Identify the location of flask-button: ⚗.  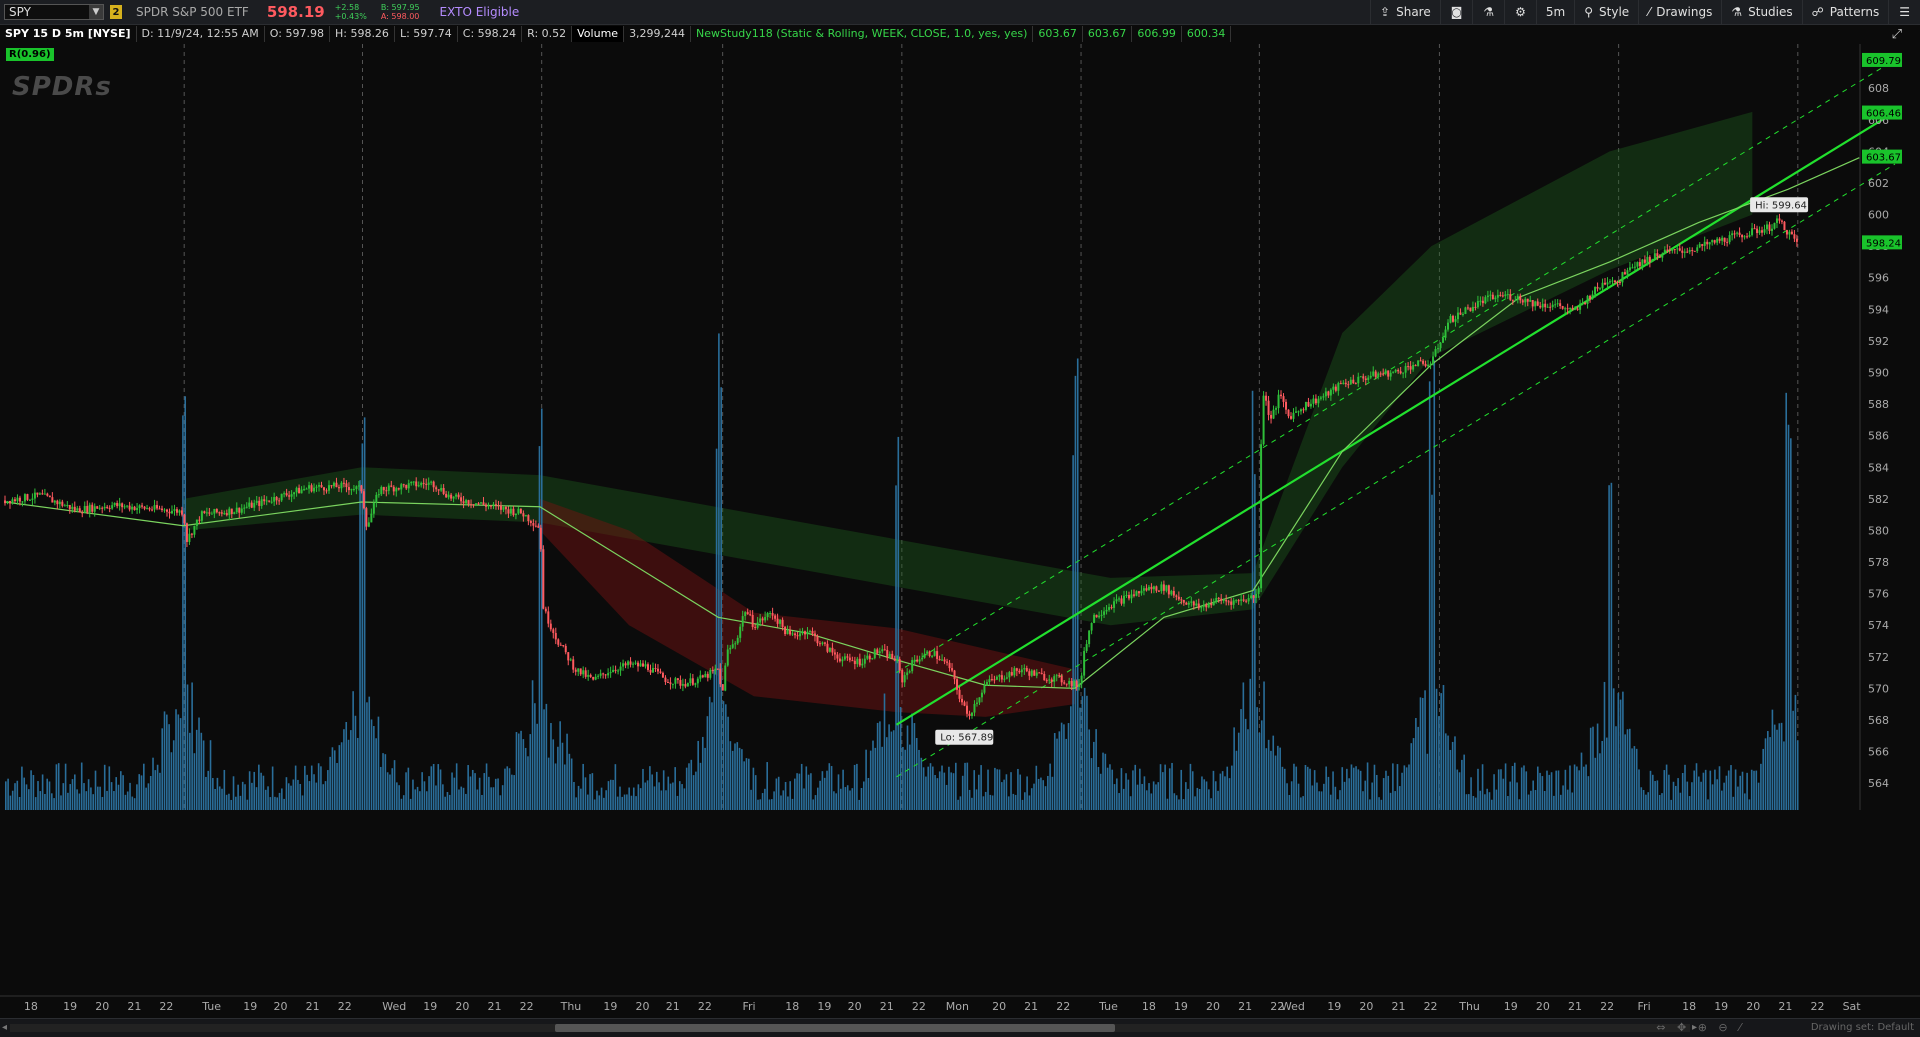
(1488, 12).